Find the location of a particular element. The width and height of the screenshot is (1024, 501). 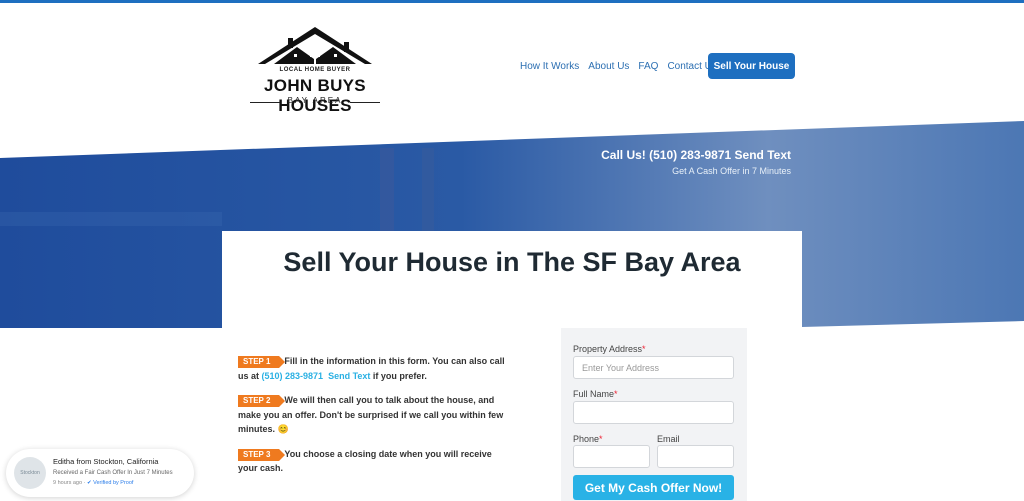

phone-input is located at coordinates (611, 456).